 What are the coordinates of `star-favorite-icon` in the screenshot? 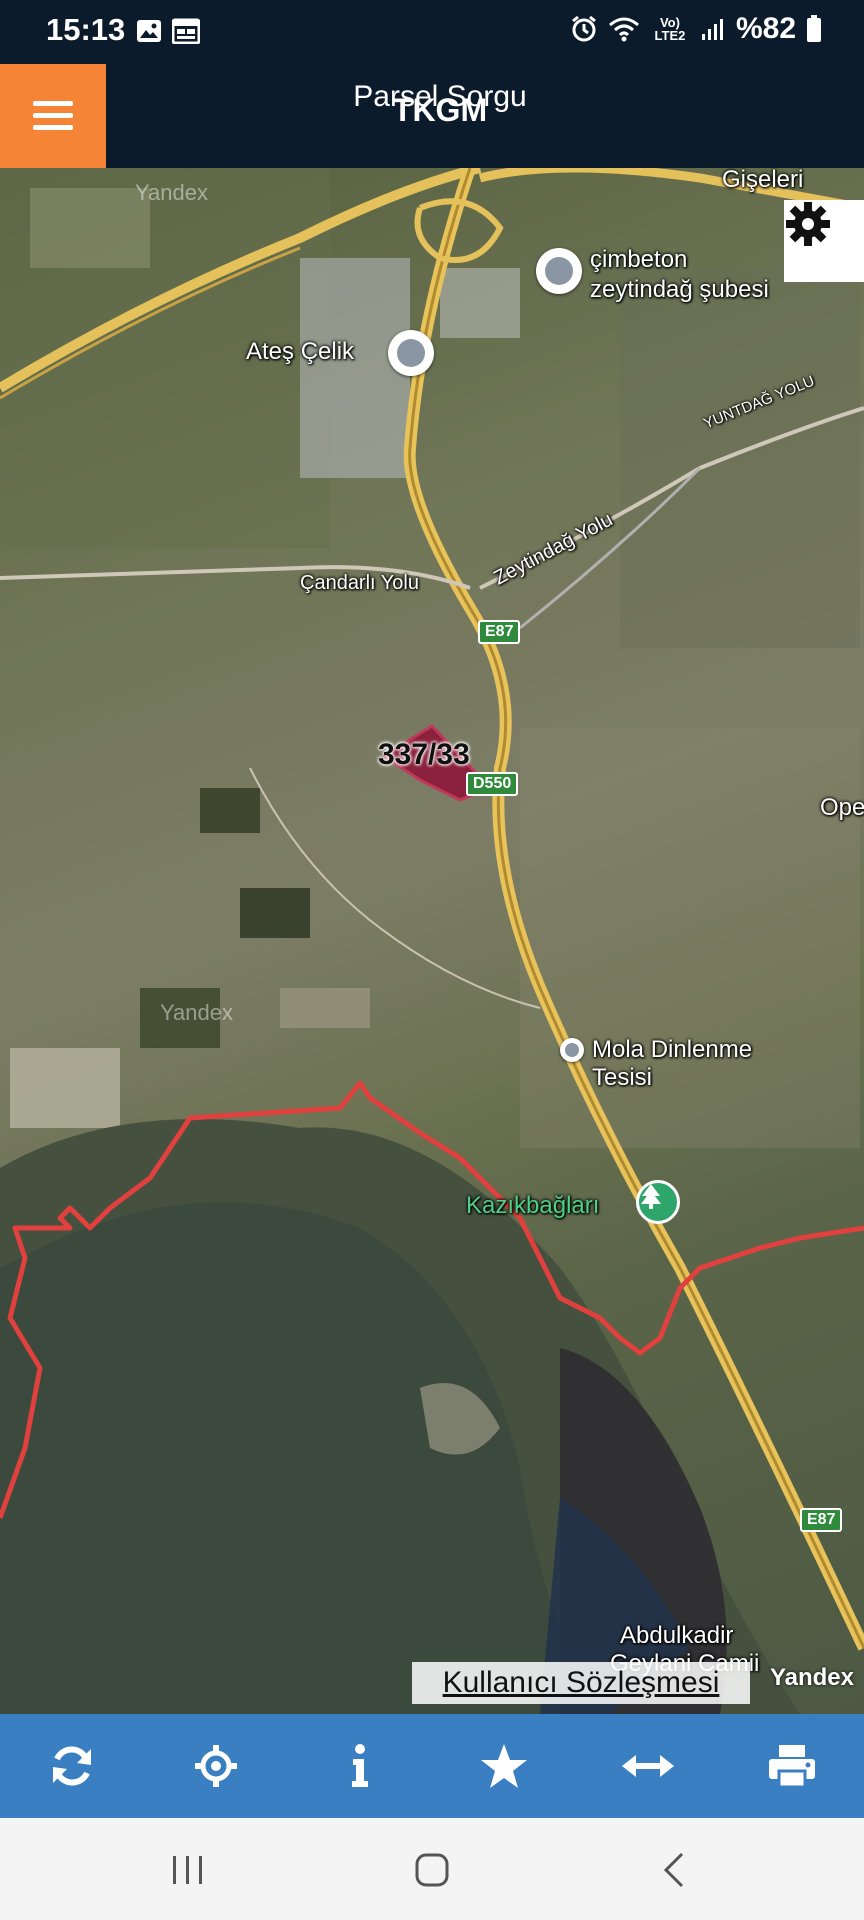 It's located at (504, 1766).